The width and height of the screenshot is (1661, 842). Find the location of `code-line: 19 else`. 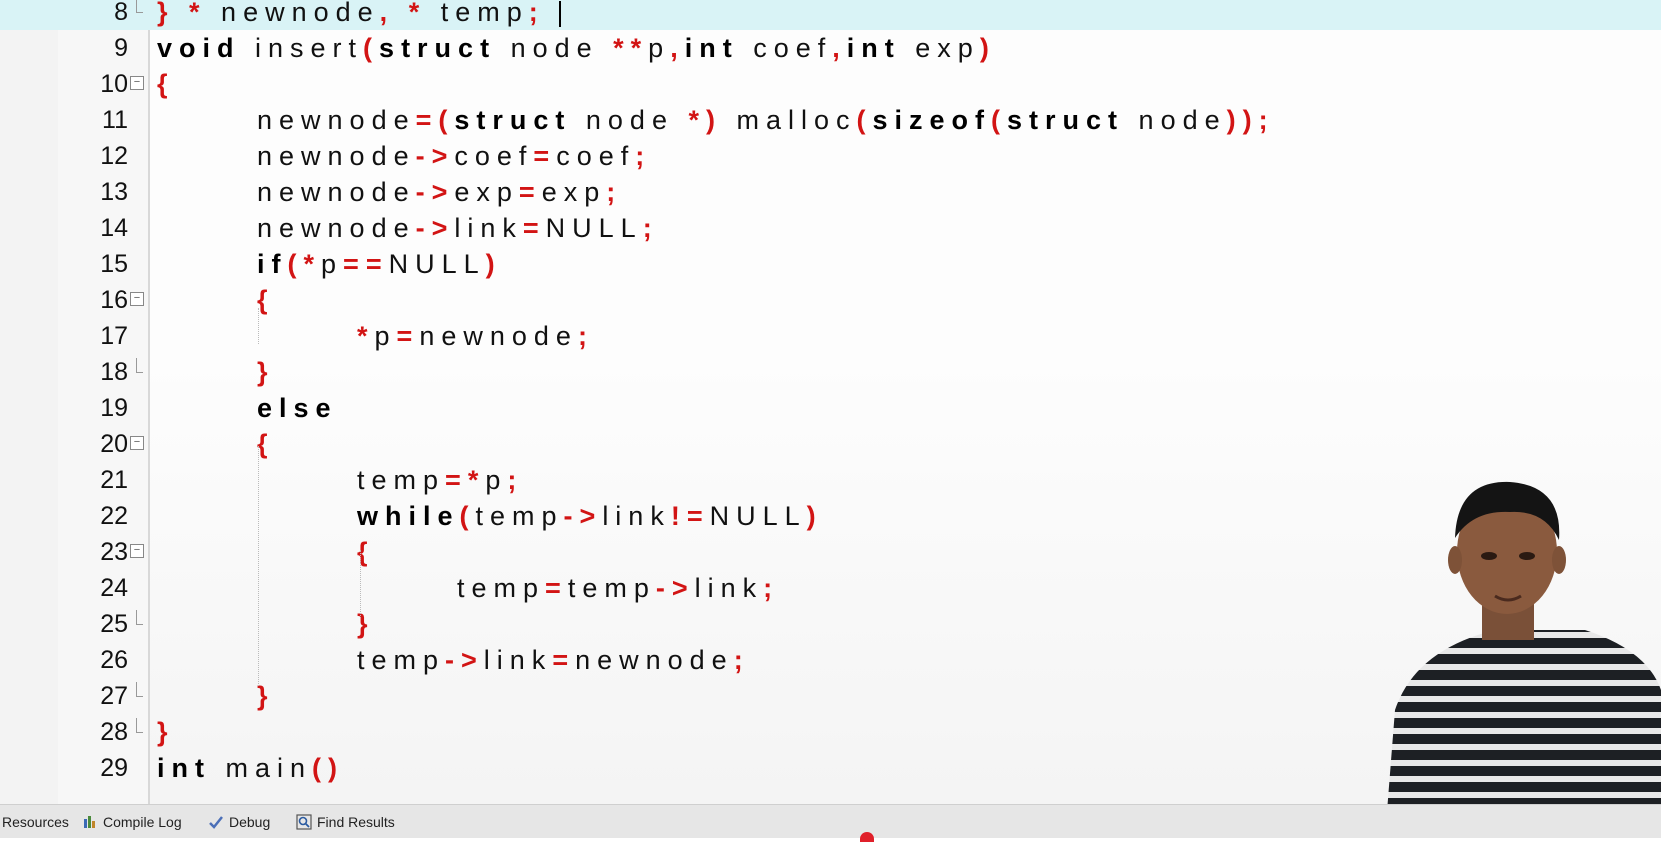

code-line: 19 else is located at coordinates (830, 408).